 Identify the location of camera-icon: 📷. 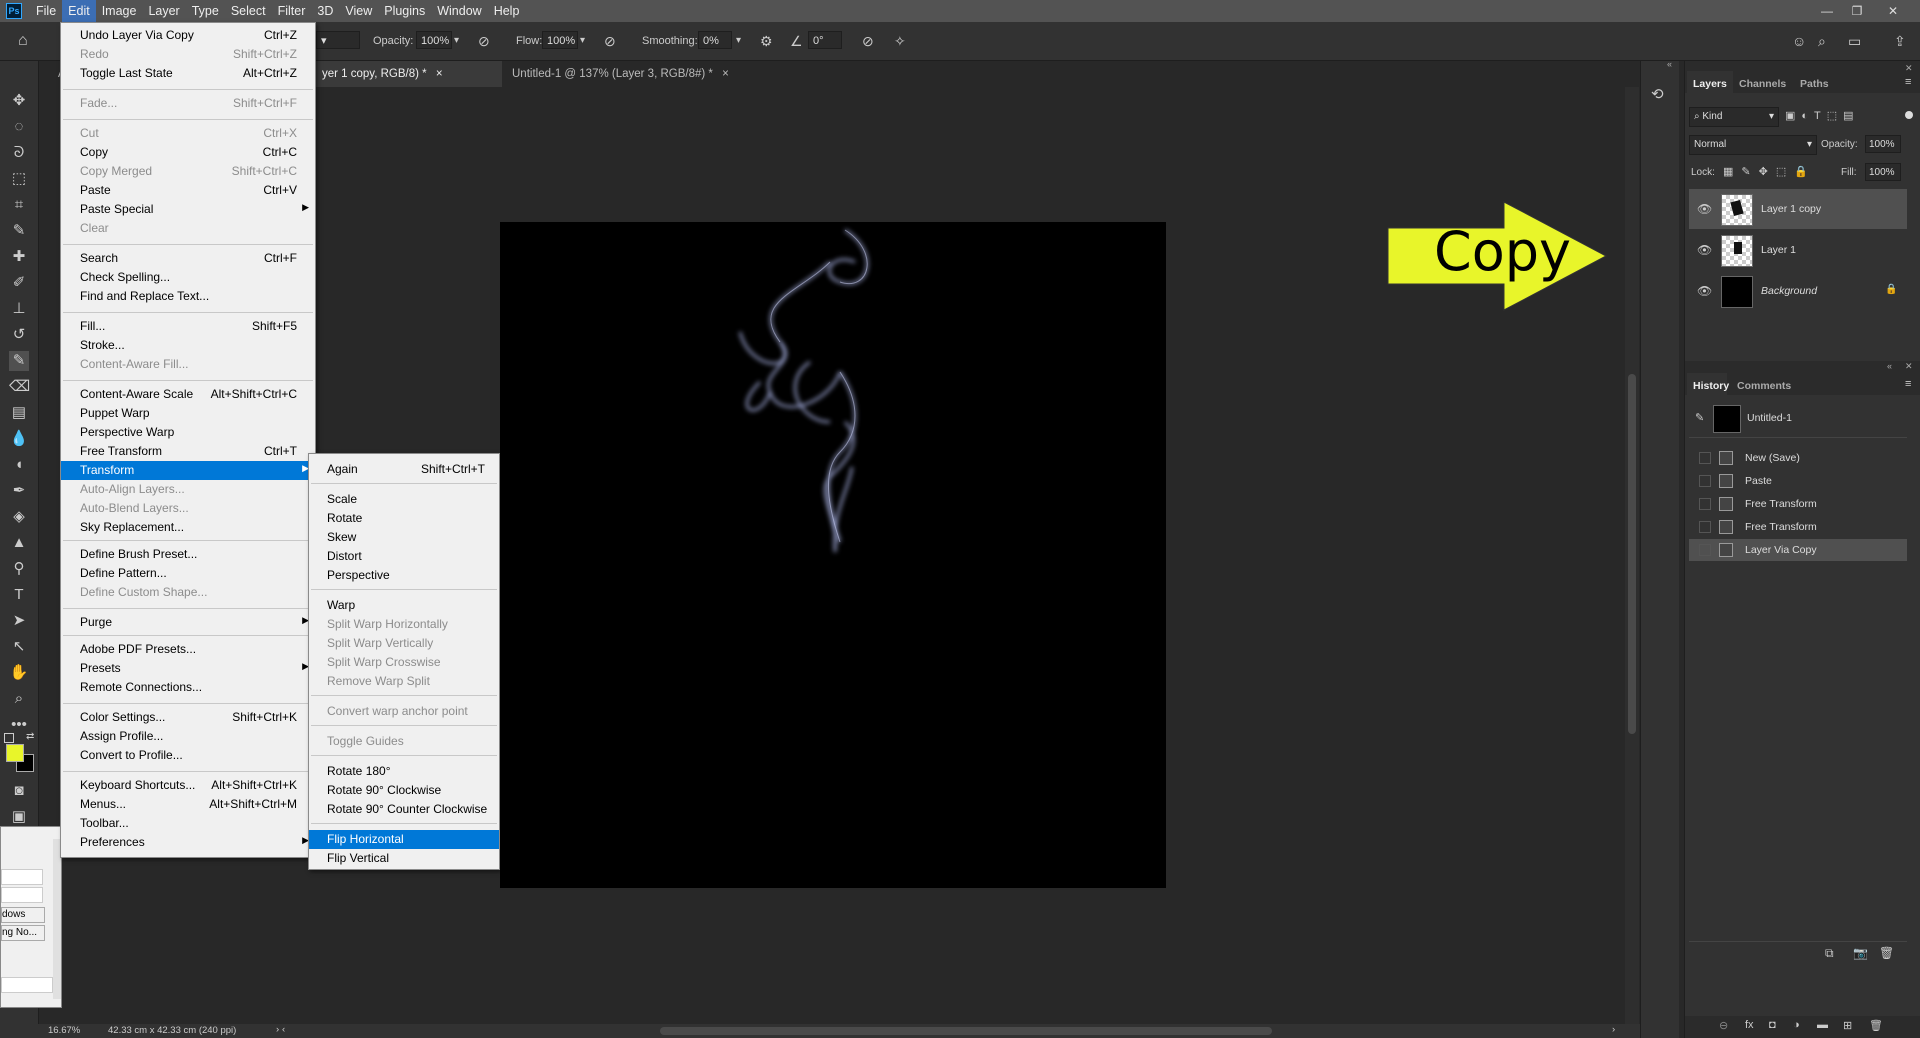
(1860, 953).